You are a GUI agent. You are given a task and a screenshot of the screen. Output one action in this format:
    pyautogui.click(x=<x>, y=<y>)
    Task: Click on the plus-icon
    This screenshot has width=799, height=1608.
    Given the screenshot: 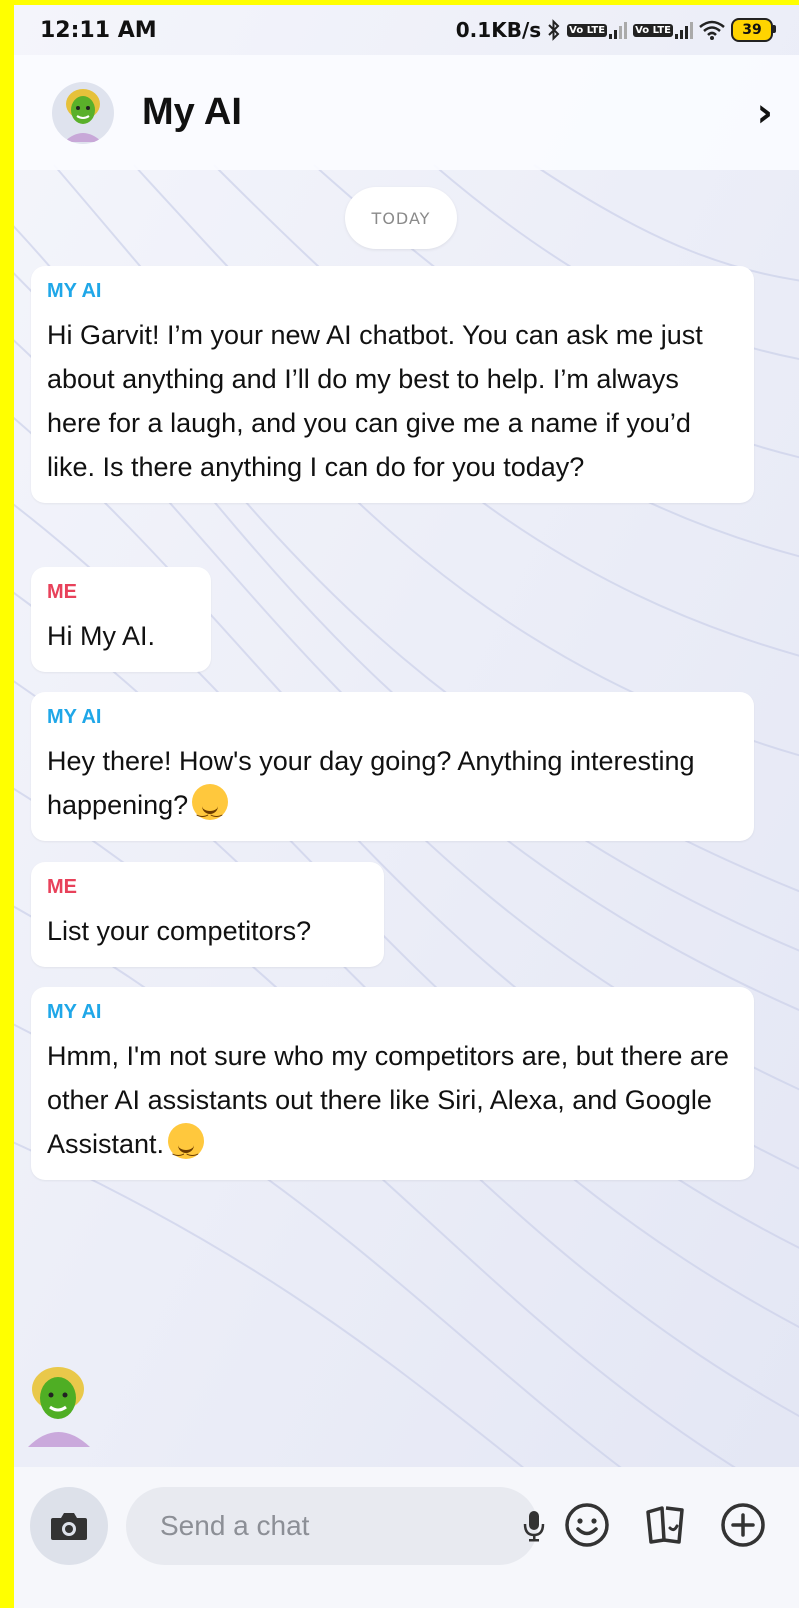 What is the action you would take?
    pyautogui.click(x=743, y=1525)
    